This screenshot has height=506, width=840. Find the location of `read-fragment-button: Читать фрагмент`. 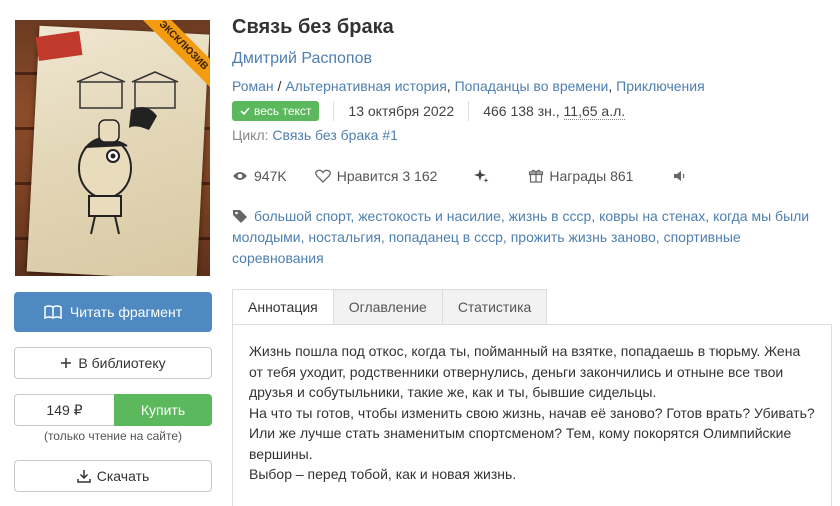

read-fragment-button: Читать фрагмент is located at coordinates (113, 312).